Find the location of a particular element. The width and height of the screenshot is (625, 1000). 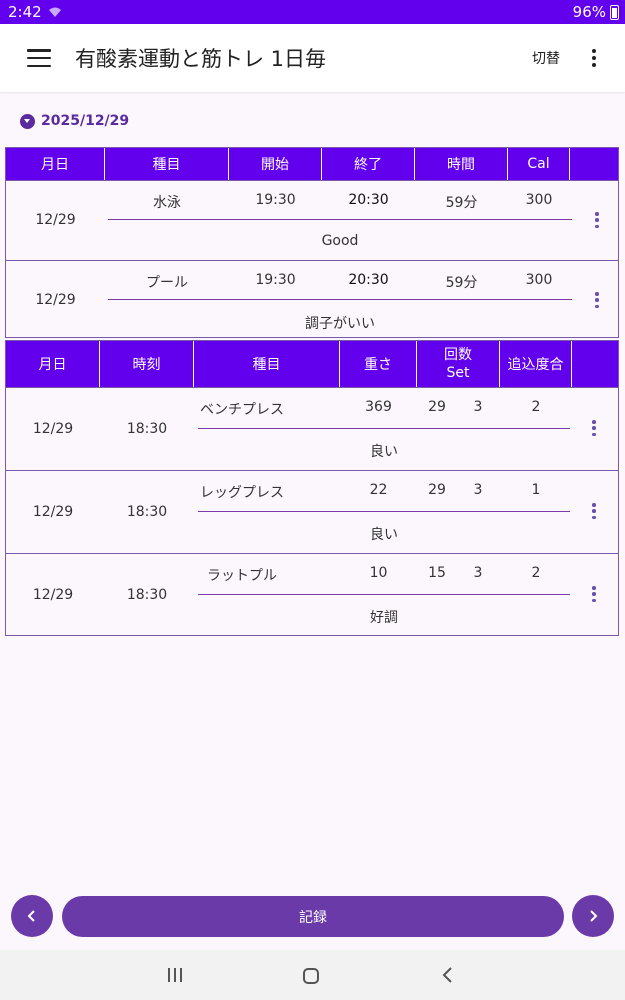

chevron-down-icon is located at coordinates (27, 121).